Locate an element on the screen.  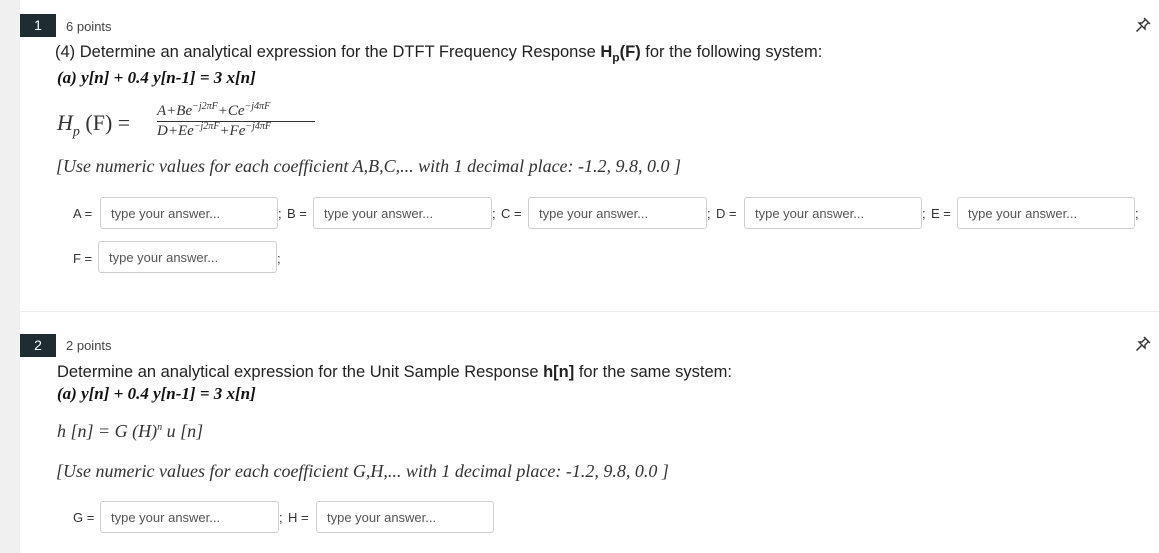
formula-denominator: D+Ee−j2πF+Fe−j4πF is located at coordinates (214, 130).